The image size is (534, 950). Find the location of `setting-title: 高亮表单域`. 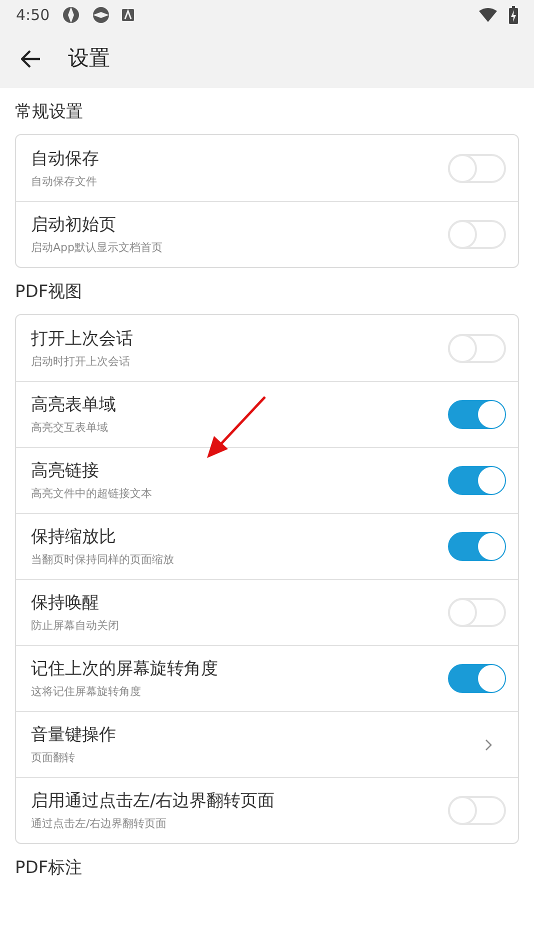

setting-title: 高亮表单域 is located at coordinates (74, 405).